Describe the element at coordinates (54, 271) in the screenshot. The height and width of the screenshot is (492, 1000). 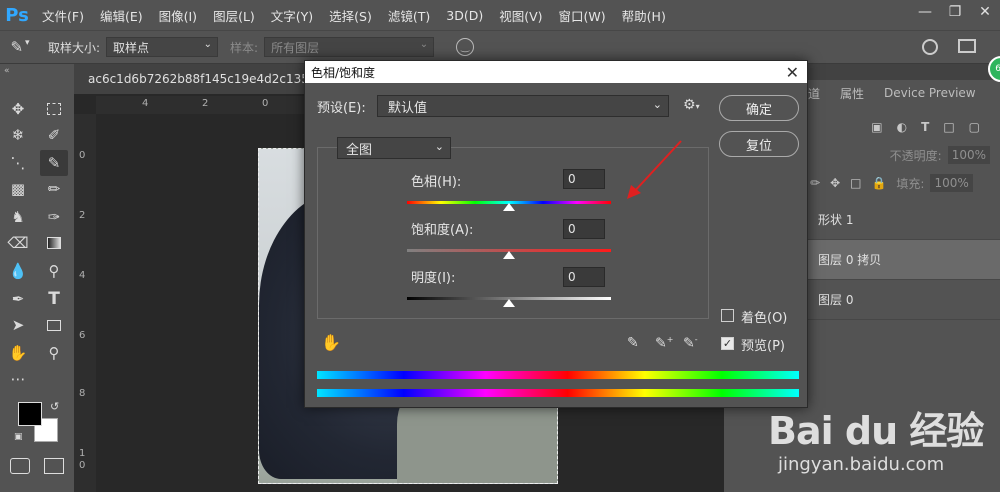
I see `dodge-tool-icon: ⚲` at that location.